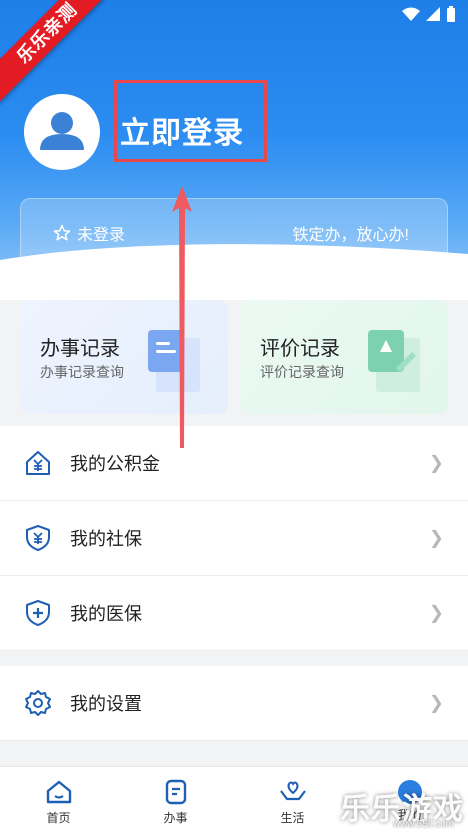  I want to click on menu-item-label: 我的设置, so click(106, 704).